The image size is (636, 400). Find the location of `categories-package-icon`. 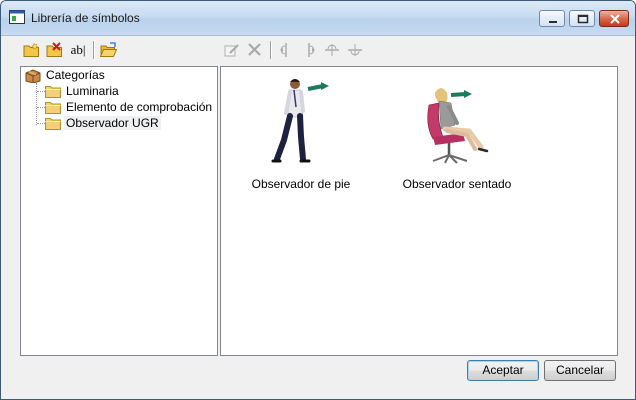

categories-package-icon is located at coordinates (33, 75).